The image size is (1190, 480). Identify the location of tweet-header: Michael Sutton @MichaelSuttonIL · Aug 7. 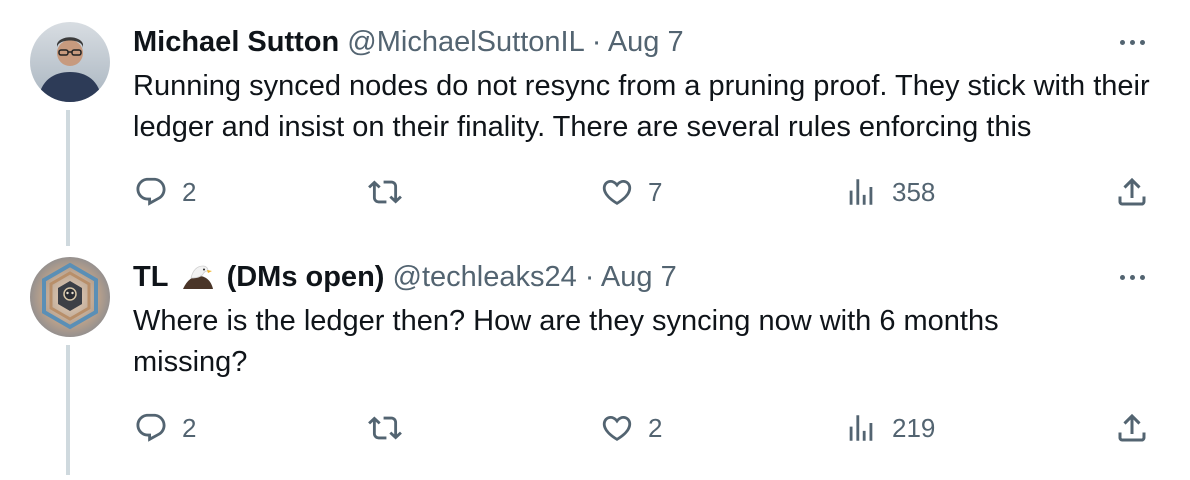
(408, 42).